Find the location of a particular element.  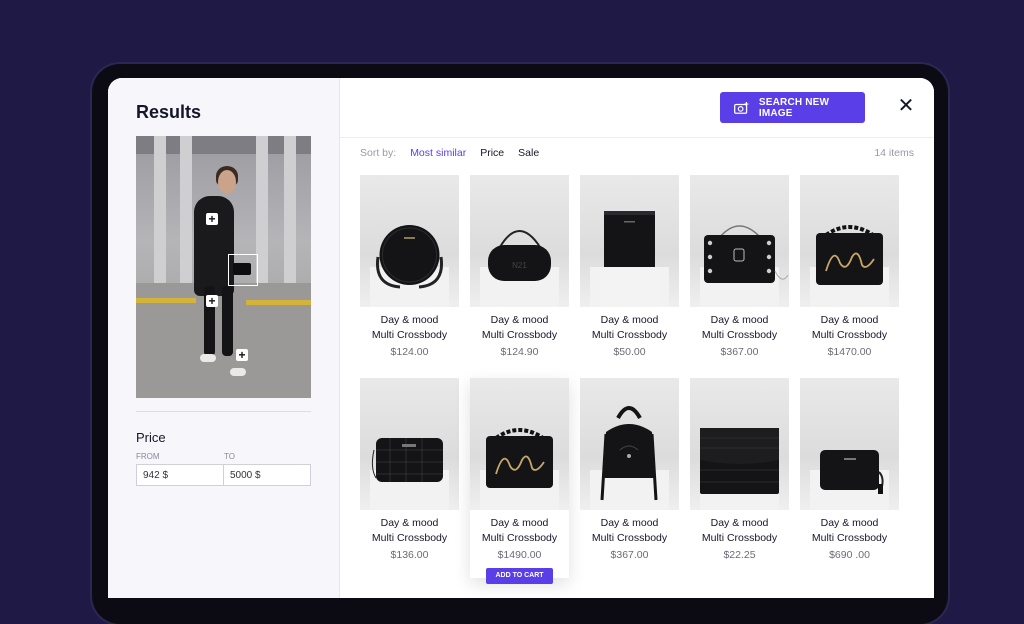

sort-bar: Sort by: Most similar Price Sale is located at coordinates (449, 153).